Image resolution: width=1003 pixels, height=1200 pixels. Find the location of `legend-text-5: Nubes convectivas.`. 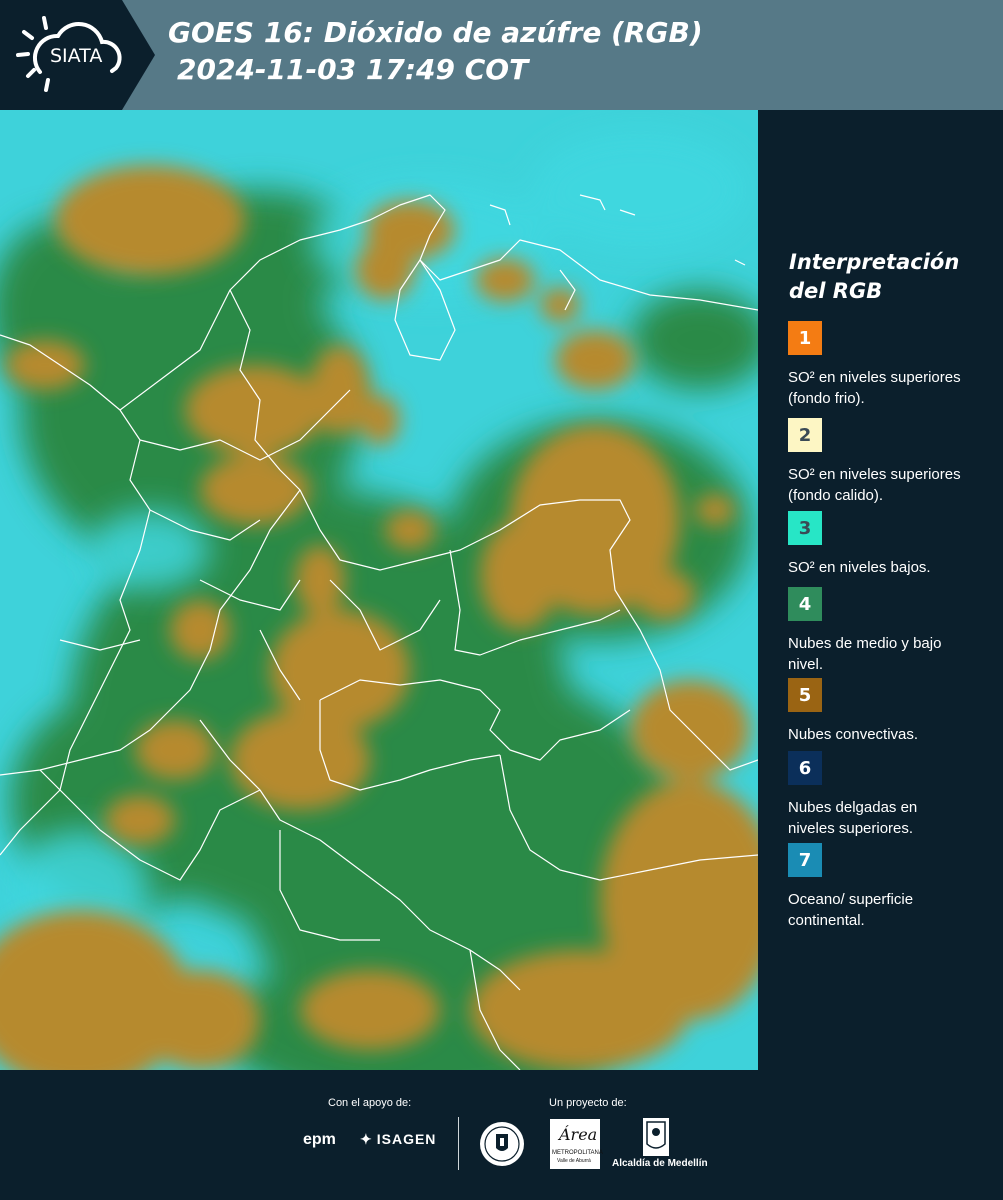

legend-text-5: Nubes convectivas. is located at coordinates (853, 734).